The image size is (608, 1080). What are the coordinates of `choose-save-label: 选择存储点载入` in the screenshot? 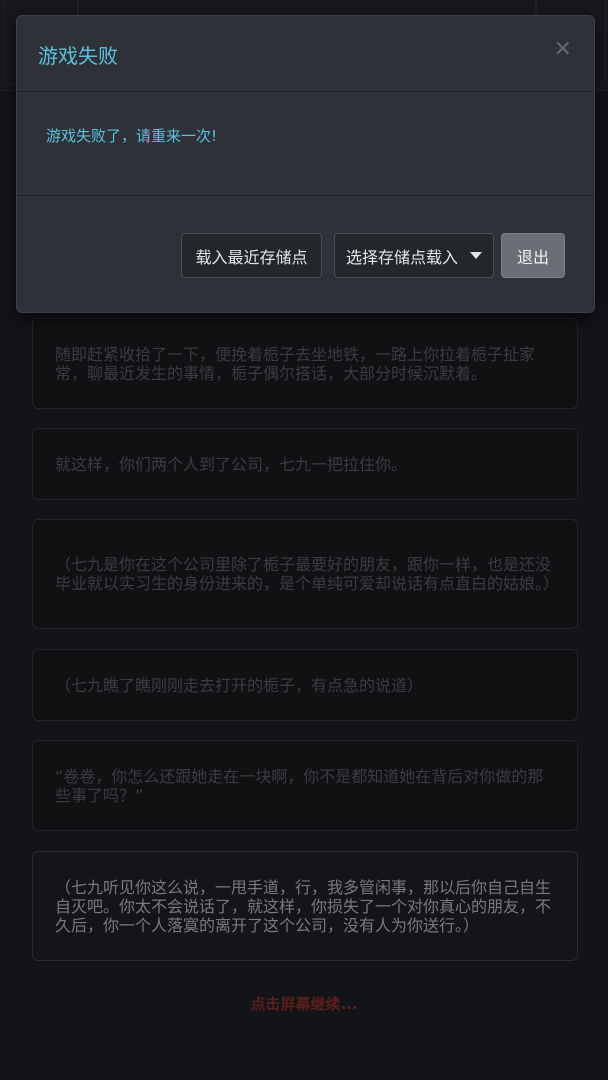 It's located at (401, 257).